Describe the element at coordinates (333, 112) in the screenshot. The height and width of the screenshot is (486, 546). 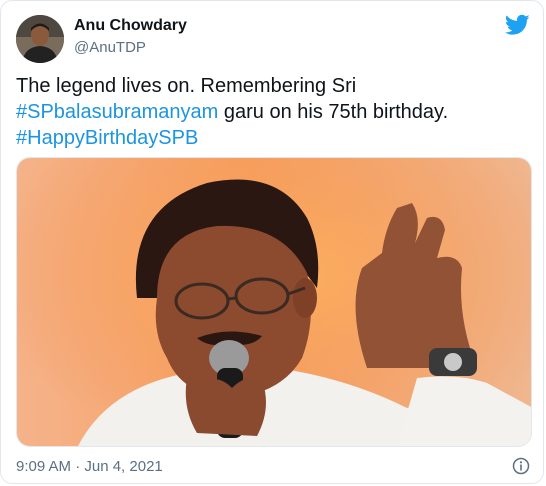
I see `tweet-line-2-text: garu on his 75th birthday.` at that location.